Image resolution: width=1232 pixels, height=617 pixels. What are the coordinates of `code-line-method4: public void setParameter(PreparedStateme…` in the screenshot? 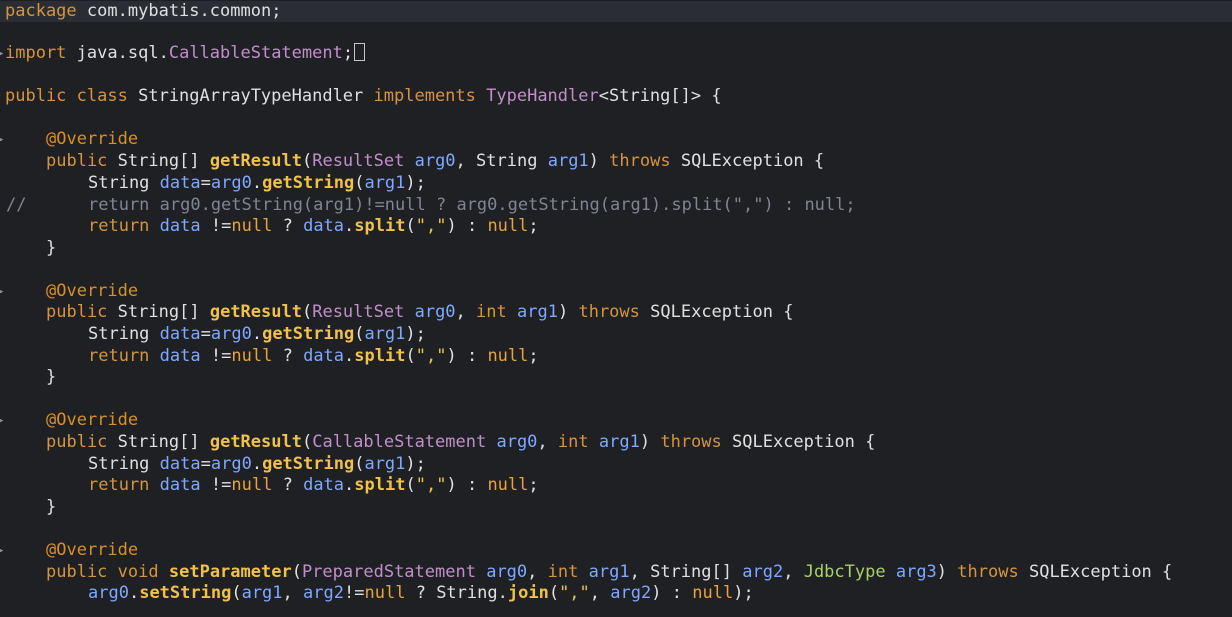 It's located at (586, 572).